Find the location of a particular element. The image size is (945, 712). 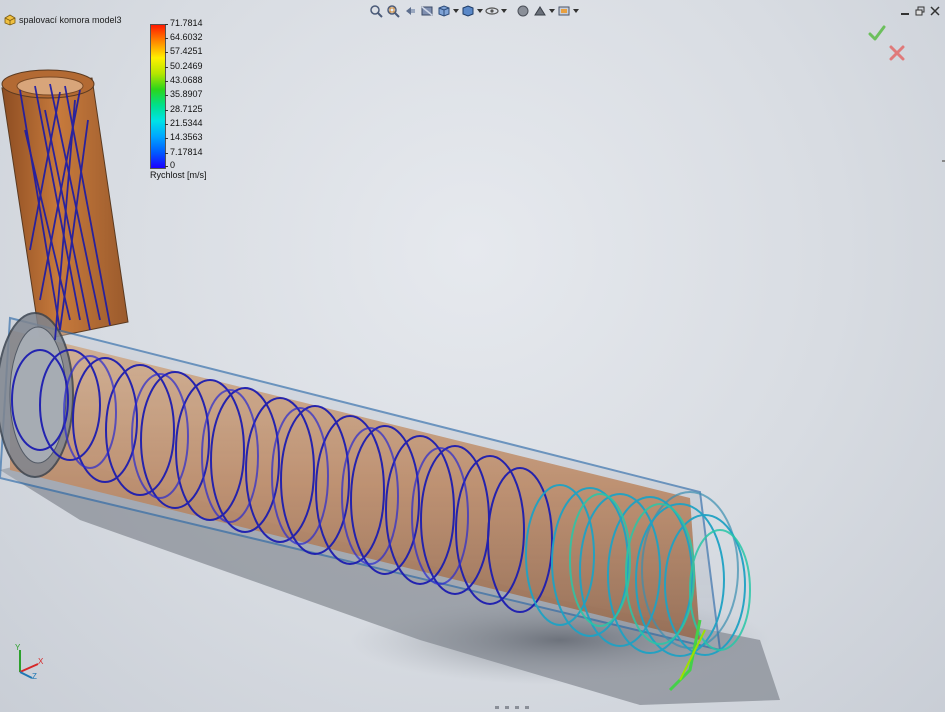

legend-label: 7.17814 is located at coordinates (186, 152).